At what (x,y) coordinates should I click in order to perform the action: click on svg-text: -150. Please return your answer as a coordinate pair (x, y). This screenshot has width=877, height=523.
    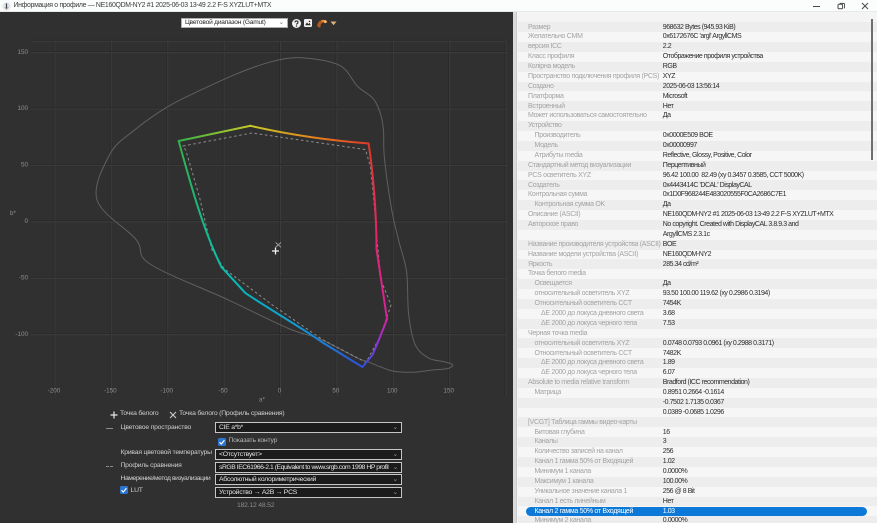
    Looking at the image, I should click on (110, 391).